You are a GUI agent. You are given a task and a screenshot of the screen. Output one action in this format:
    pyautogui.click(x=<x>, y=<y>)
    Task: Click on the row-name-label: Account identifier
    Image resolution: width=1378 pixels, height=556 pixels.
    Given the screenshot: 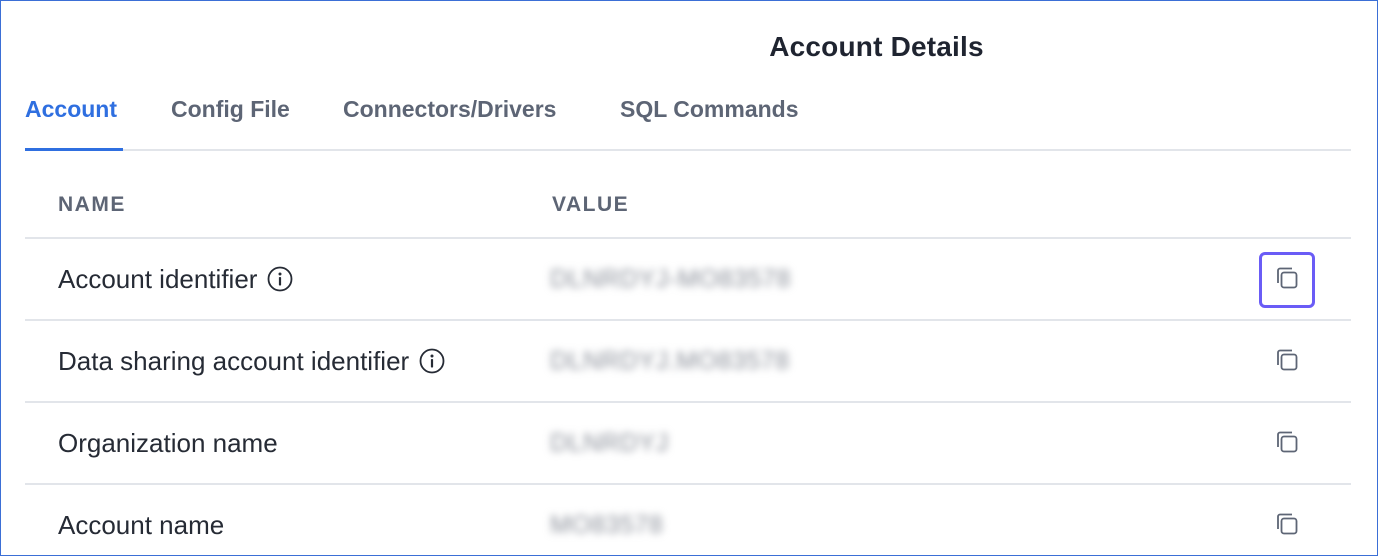 What is the action you would take?
    pyautogui.click(x=158, y=278)
    